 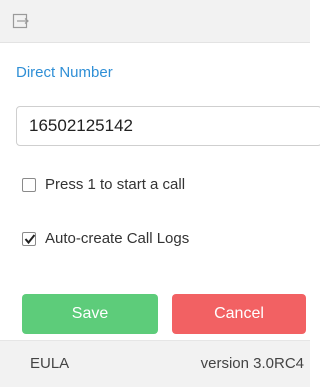 I want to click on press-1-option: Press 1 to start a call, so click(x=103, y=184).